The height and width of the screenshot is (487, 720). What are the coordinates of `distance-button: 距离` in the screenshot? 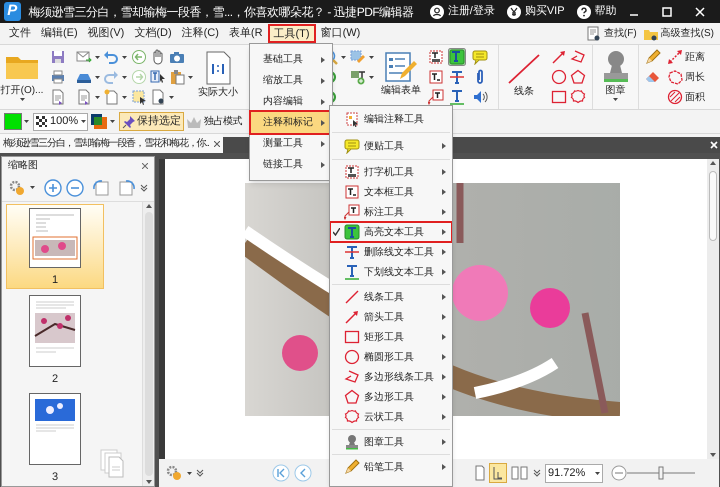 It's located at (695, 57).